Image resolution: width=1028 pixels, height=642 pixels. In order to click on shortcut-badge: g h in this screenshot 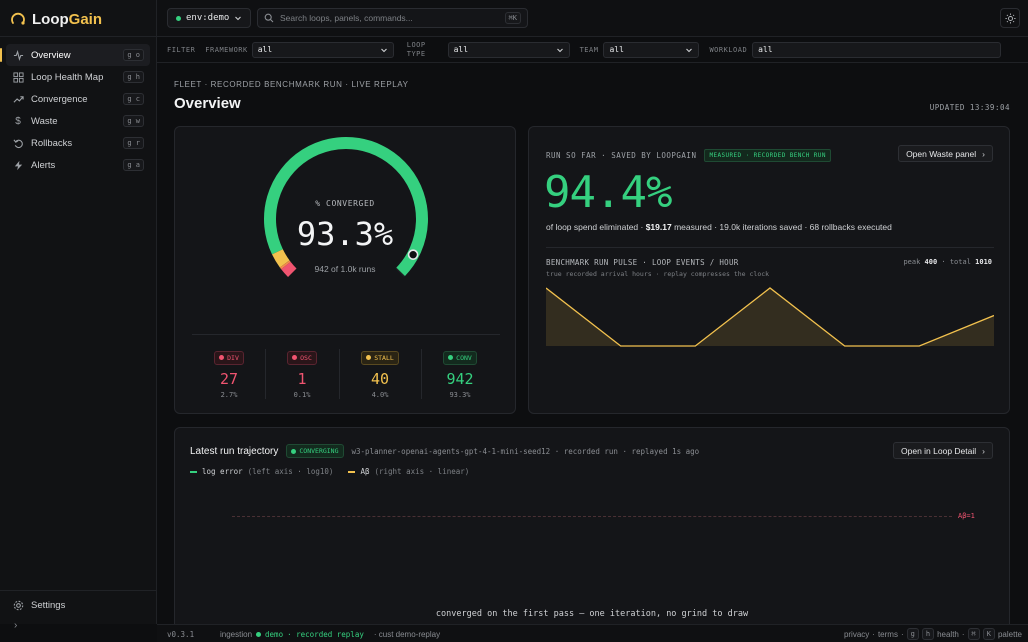, I will do `click(133, 77)`.